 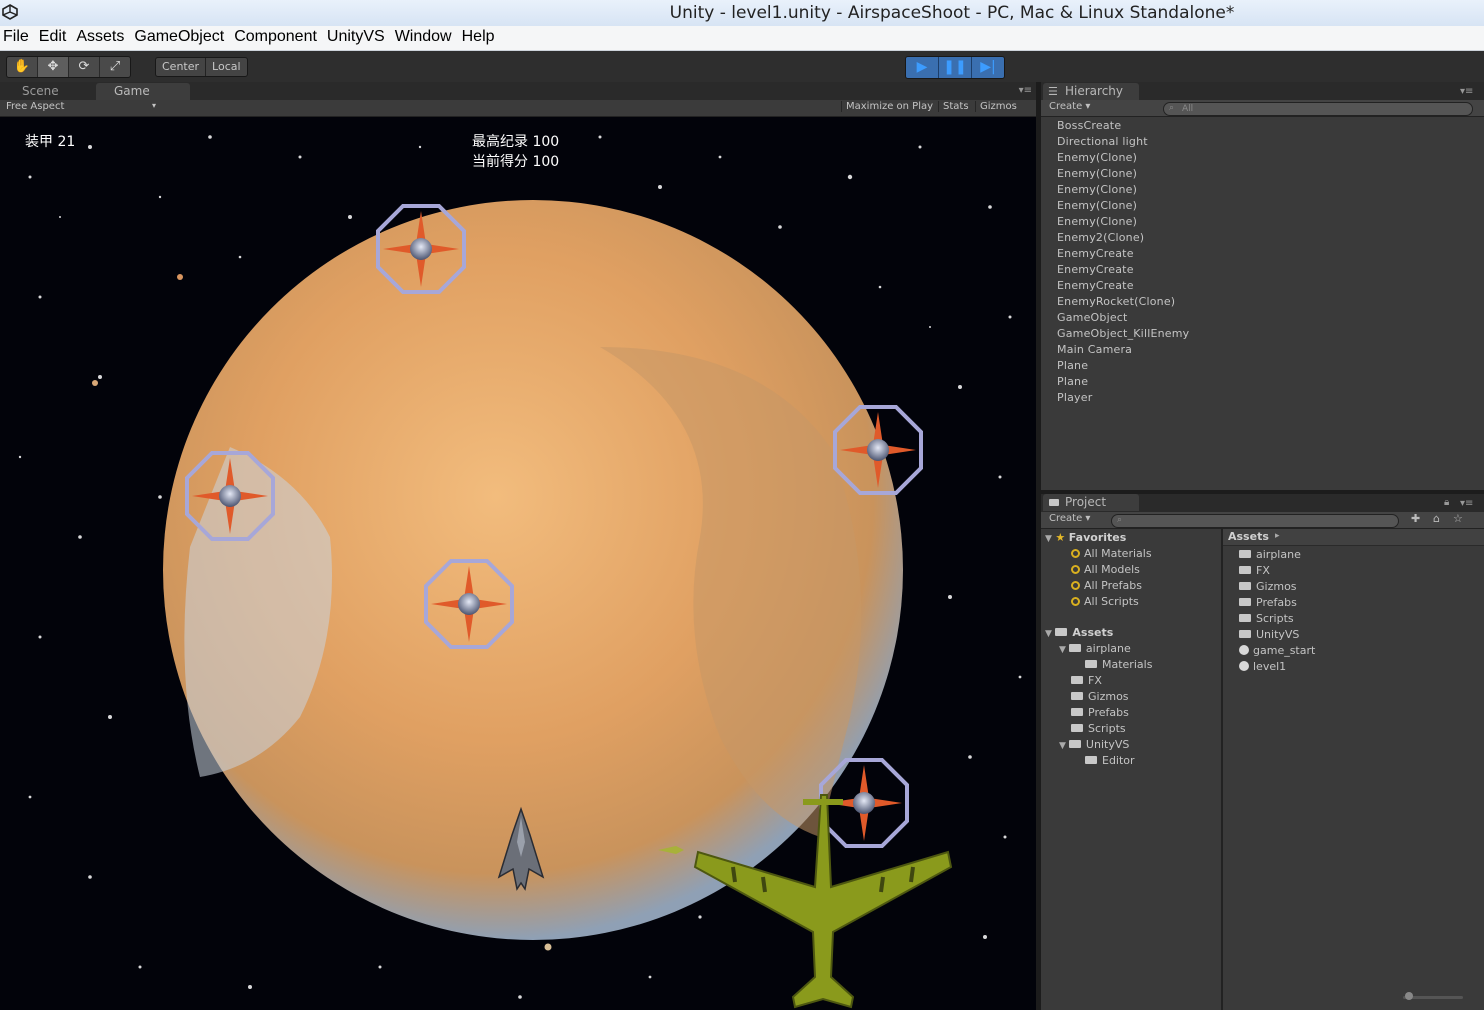 What do you see at coordinates (101, 36) in the screenshot?
I see `menu-assets: Assets` at bounding box center [101, 36].